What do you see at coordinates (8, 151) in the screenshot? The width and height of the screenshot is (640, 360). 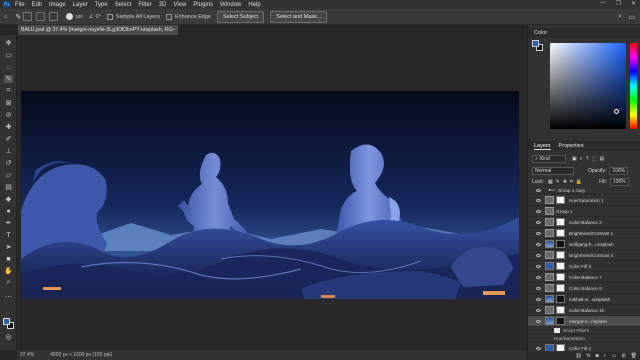 I see `clone-stamp-tool-icon: ⊥` at bounding box center [8, 151].